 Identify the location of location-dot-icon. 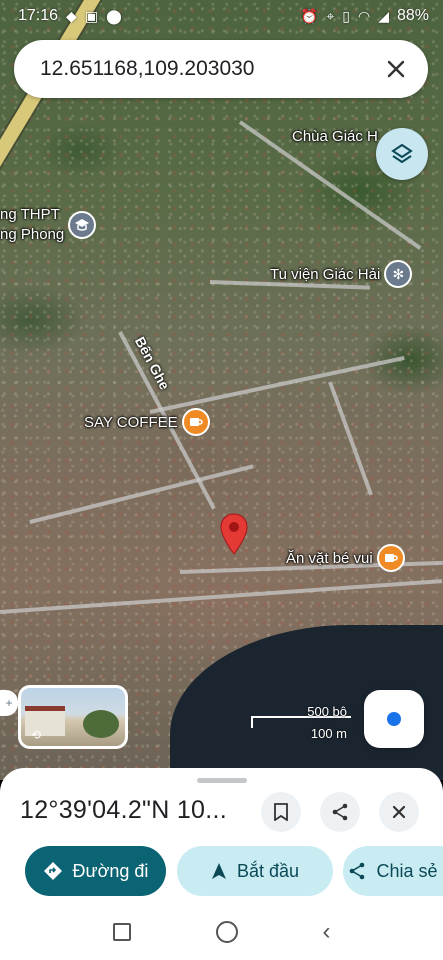
(394, 719).